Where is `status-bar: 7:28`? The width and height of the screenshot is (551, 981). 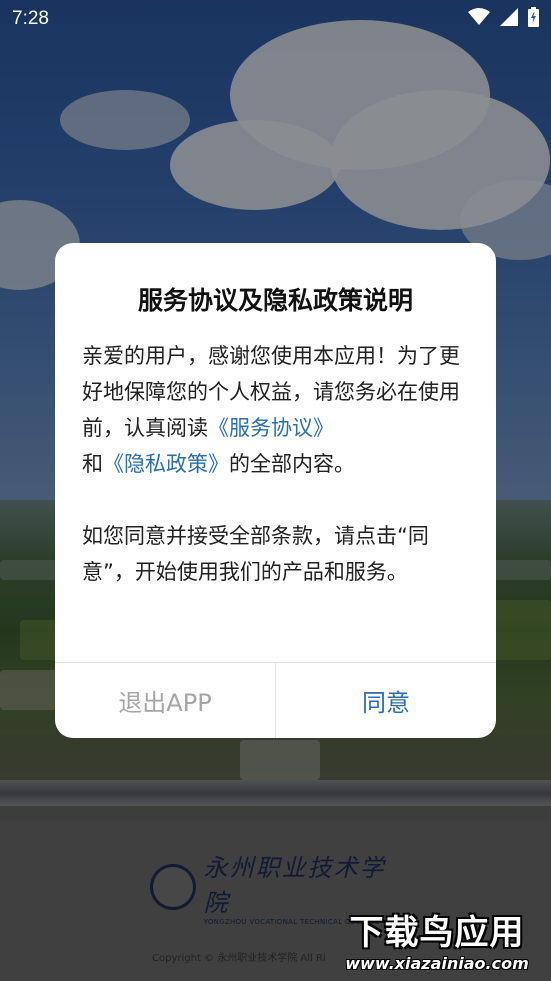 status-bar: 7:28 is located at coordinates (275, 19).